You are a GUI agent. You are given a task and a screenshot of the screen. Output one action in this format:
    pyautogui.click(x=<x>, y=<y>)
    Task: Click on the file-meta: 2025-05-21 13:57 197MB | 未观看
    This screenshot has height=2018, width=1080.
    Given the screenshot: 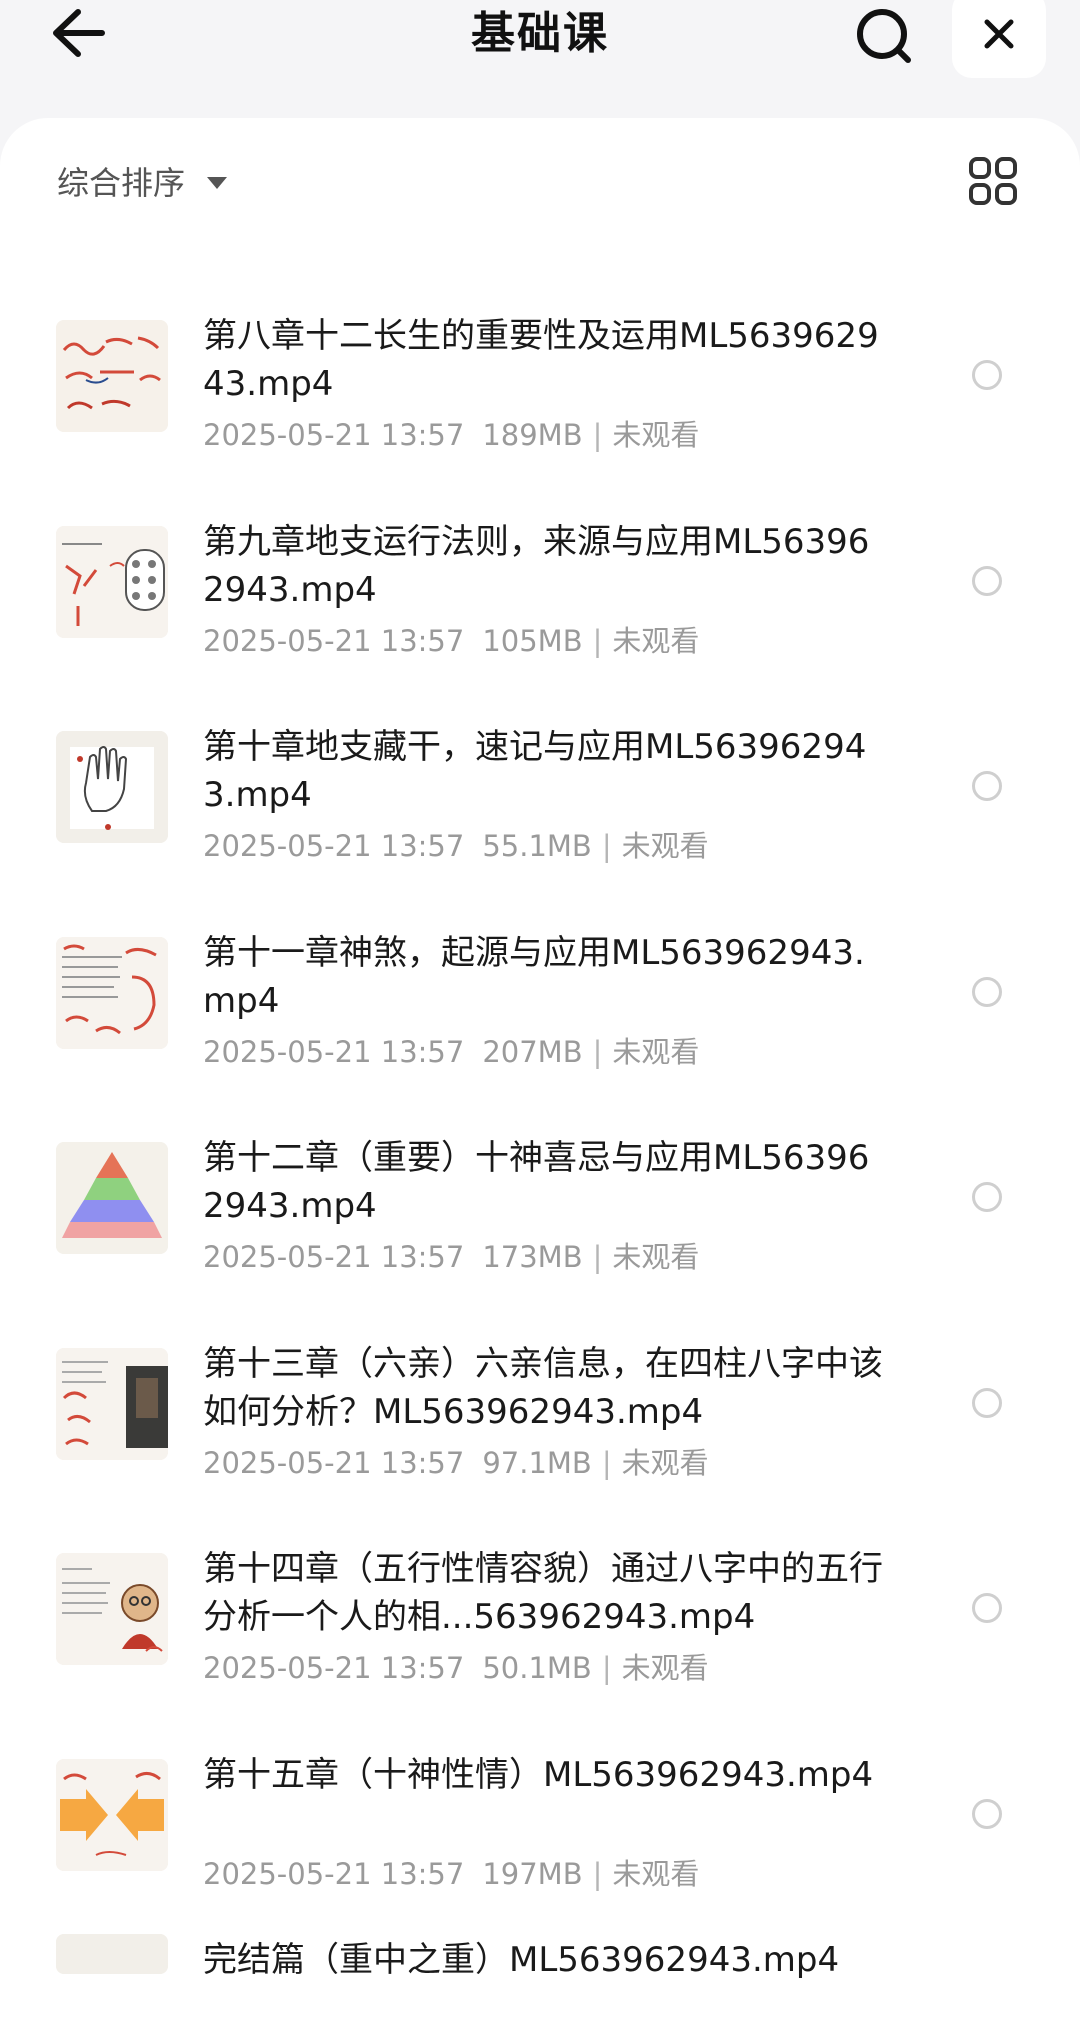 What is the action you would take?
    pyautogui.click(x=451, y=1872)
    